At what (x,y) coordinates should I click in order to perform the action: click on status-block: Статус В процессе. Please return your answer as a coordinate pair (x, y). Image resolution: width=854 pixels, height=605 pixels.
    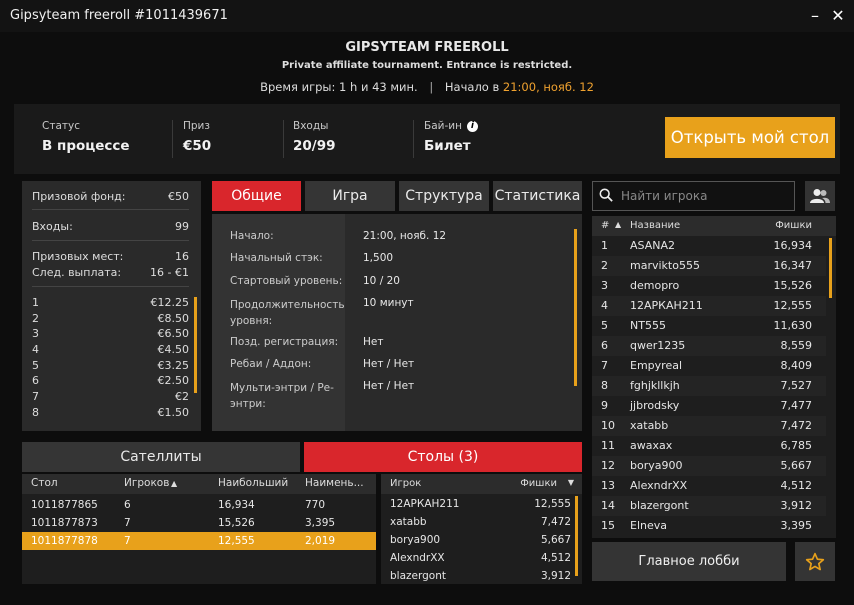
    Looking at the image, I should click on (86, 137).